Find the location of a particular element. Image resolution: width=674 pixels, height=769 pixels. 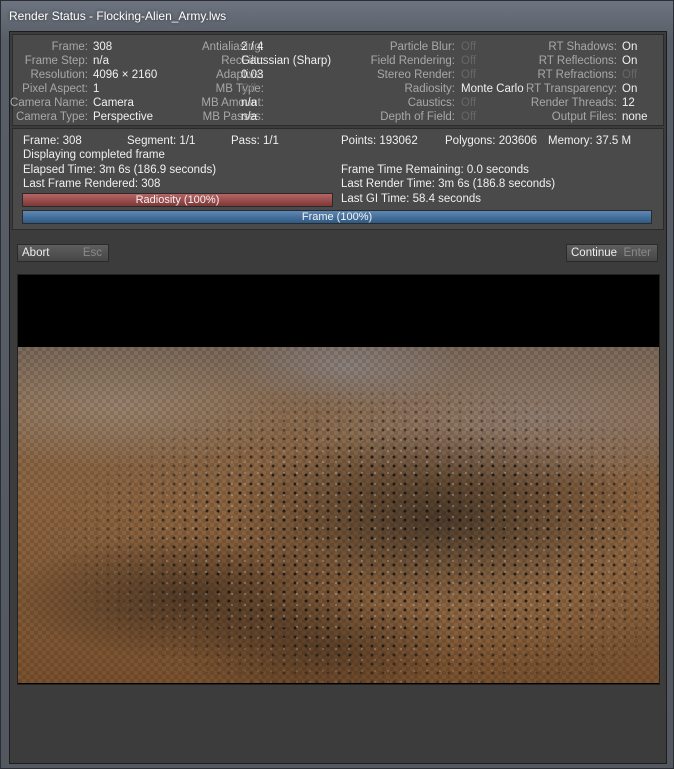

radiosity-progress-bar: Radiosity (100%) is located at coordinates (177, 200).